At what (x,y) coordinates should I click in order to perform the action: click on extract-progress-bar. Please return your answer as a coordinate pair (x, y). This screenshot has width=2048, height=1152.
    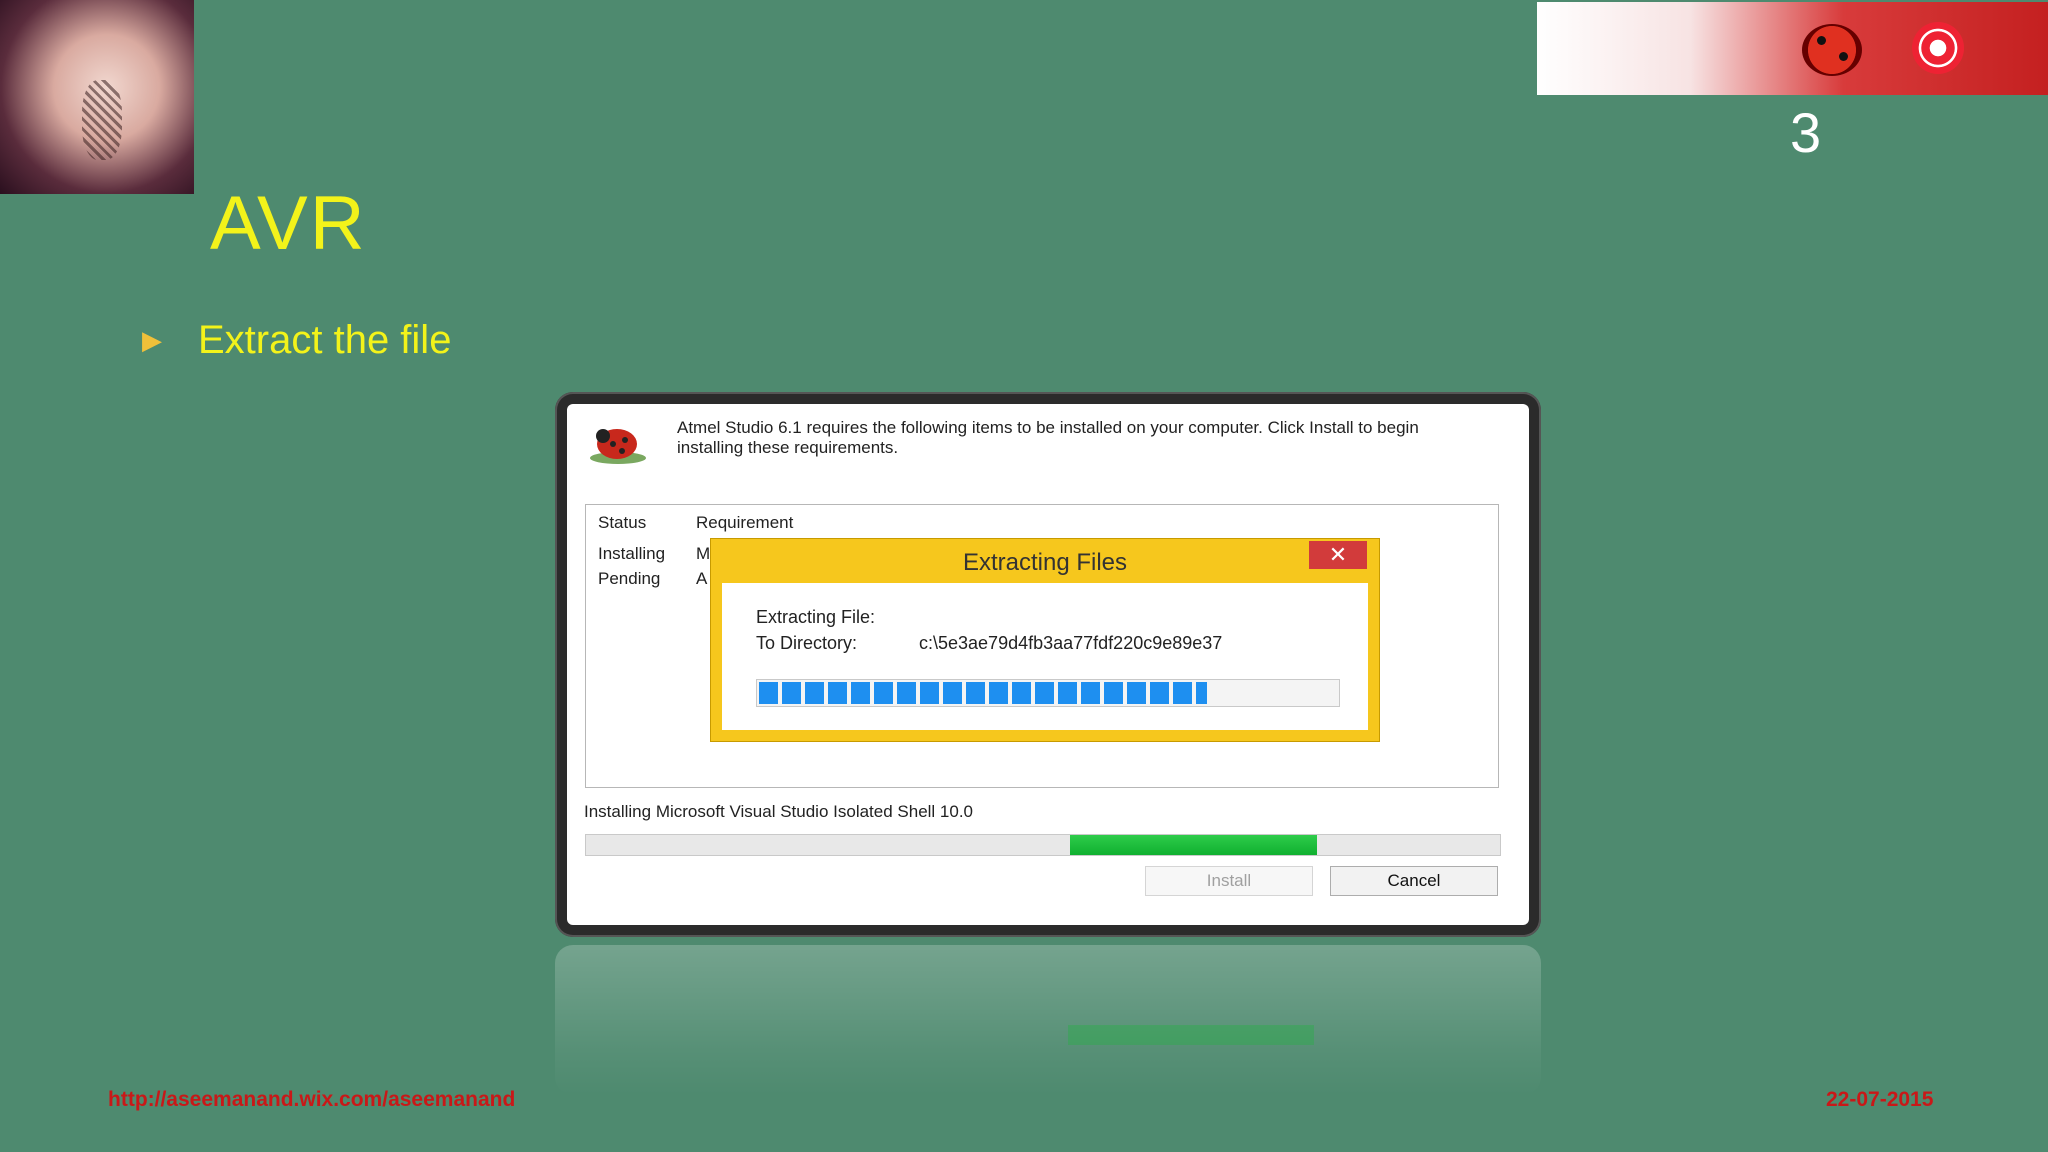
    Looking at the image, I should click on (1048, 693).